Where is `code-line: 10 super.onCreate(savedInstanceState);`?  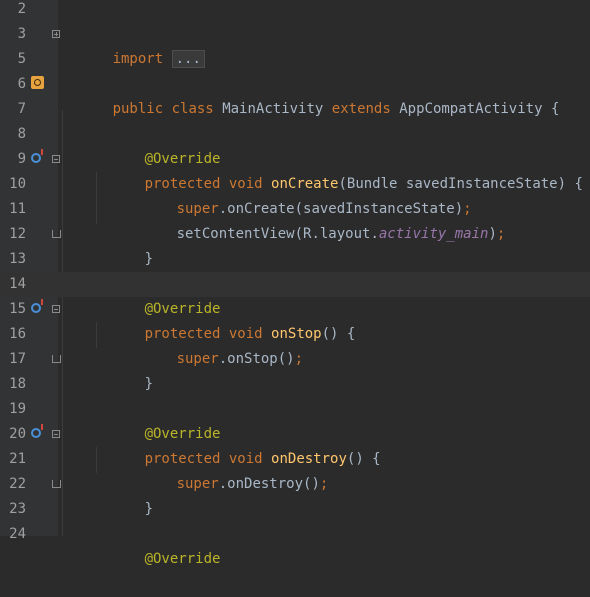
code-line: 10 super.onCreate(savedInstanceState); is located at coordinates (295, 194).